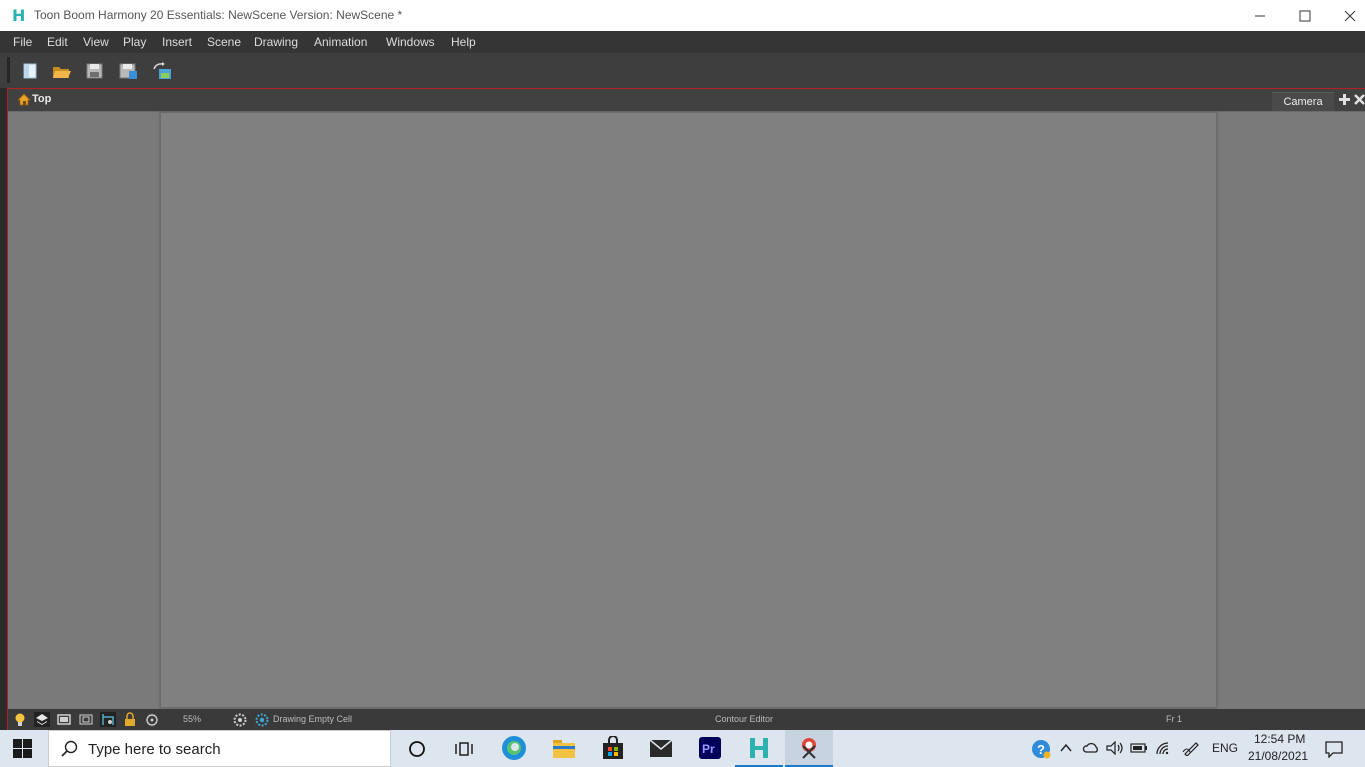  I want to click on speaker-icon, so click(1114, 748).